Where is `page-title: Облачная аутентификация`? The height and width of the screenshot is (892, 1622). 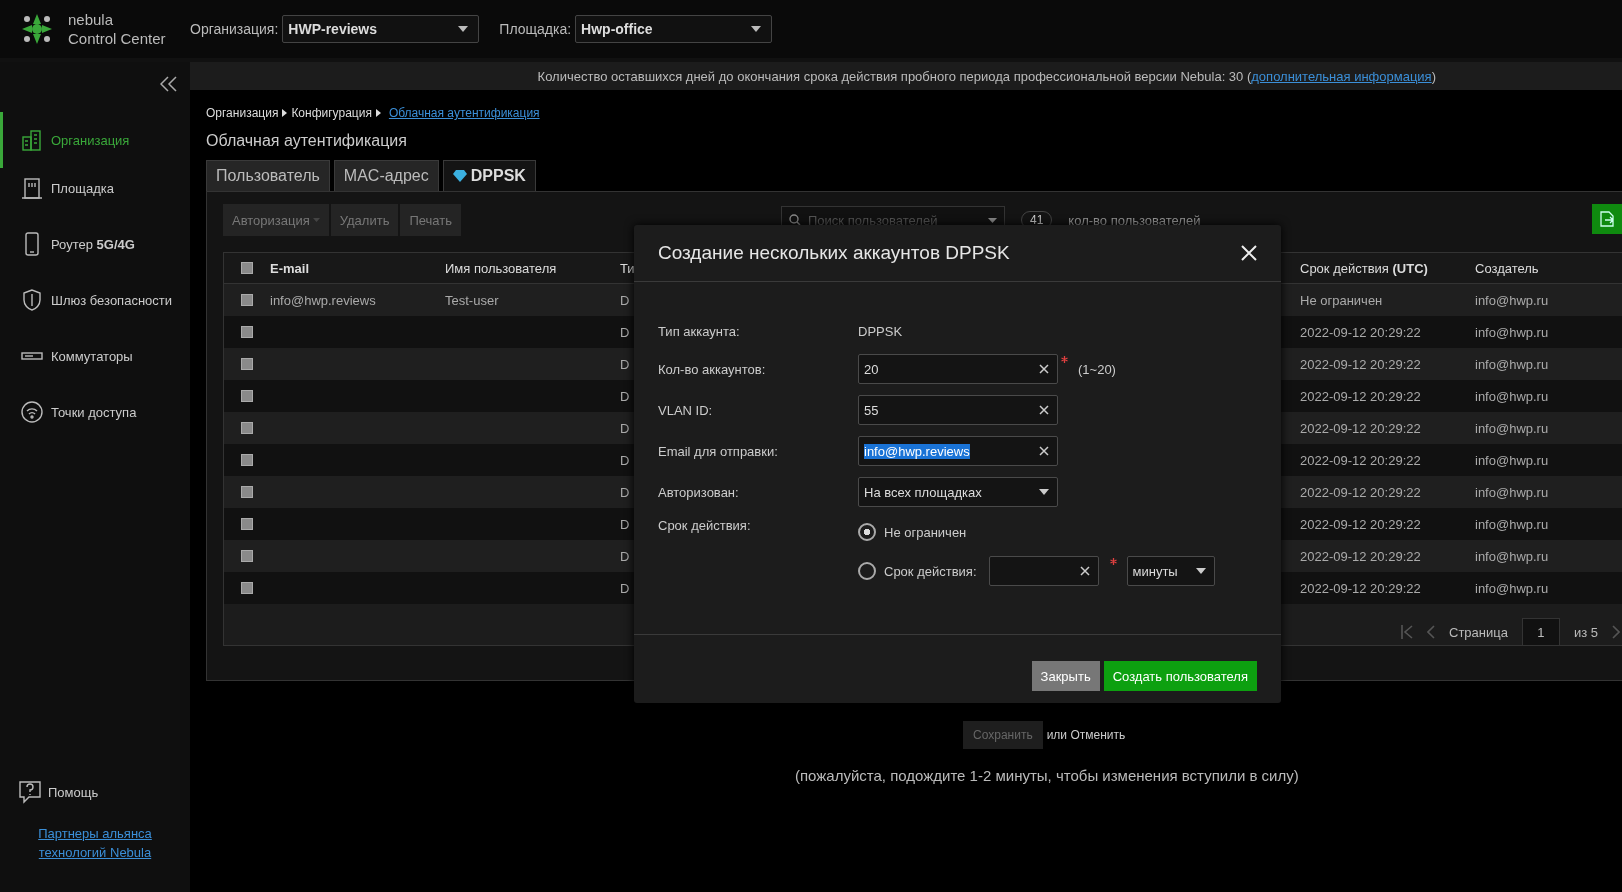 page-title: Облачная аутентификация is located at coordinates (307, 141).